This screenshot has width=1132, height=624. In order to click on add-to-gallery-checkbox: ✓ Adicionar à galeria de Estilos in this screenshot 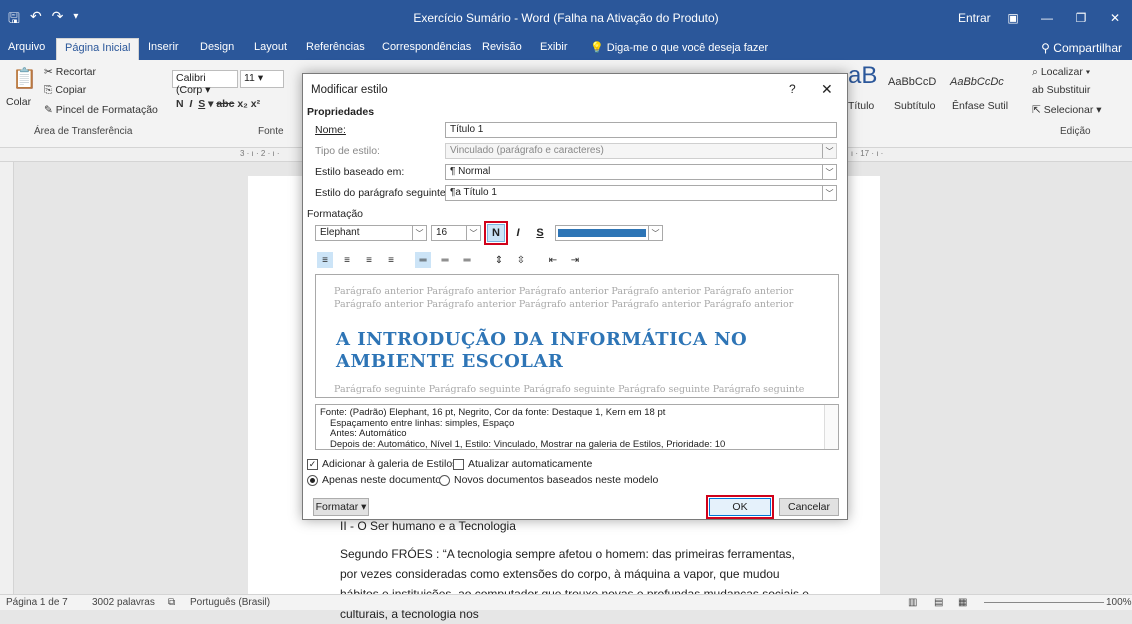, I will do `click(382, 464)`.